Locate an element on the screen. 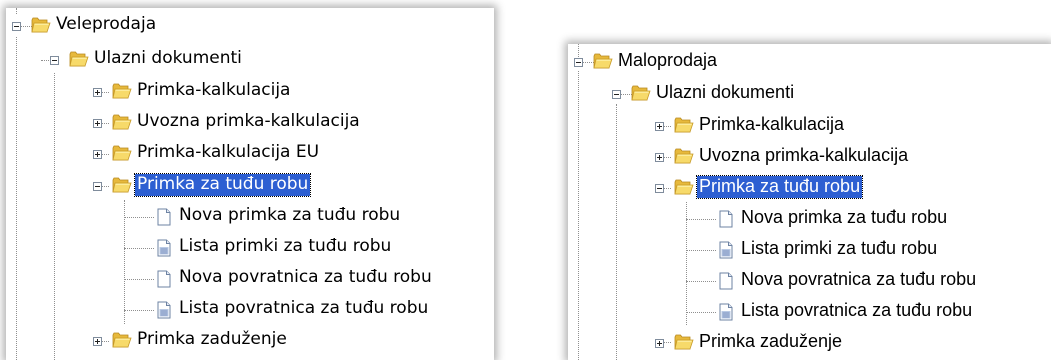  tree-node-primka-kalkulacija-eu: Primka-kalkulacija EU is located at coordinates (250, 154).